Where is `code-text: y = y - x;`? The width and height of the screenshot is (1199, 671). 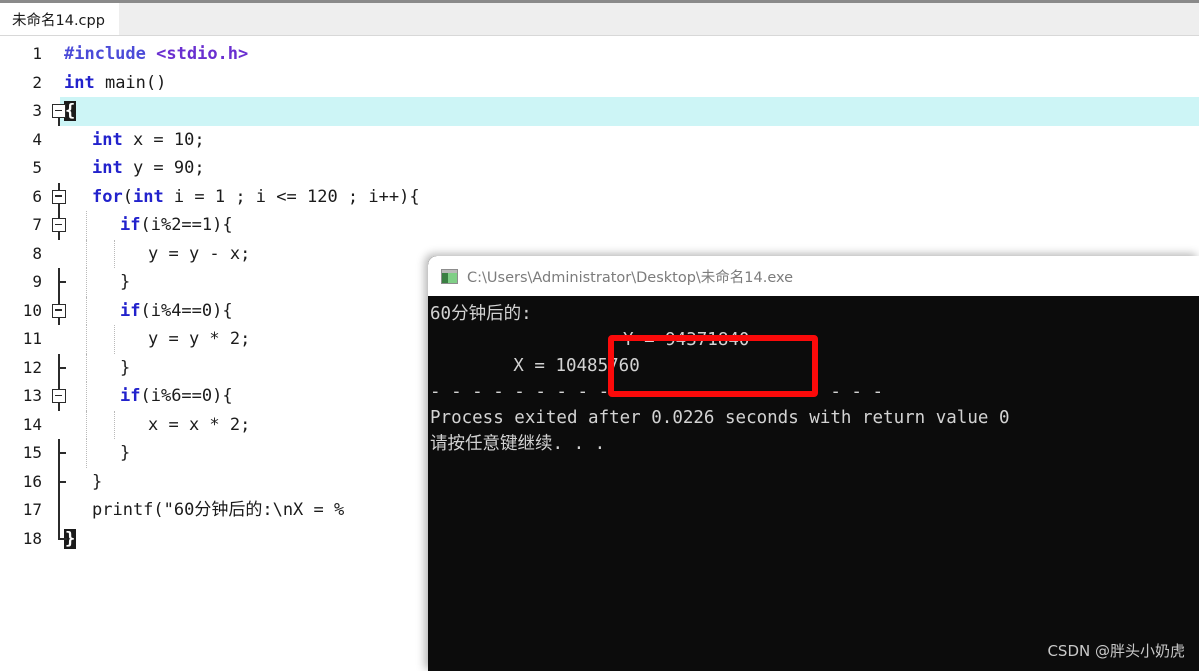 code-text: y = y - x; is located at coordinates (199, 253).